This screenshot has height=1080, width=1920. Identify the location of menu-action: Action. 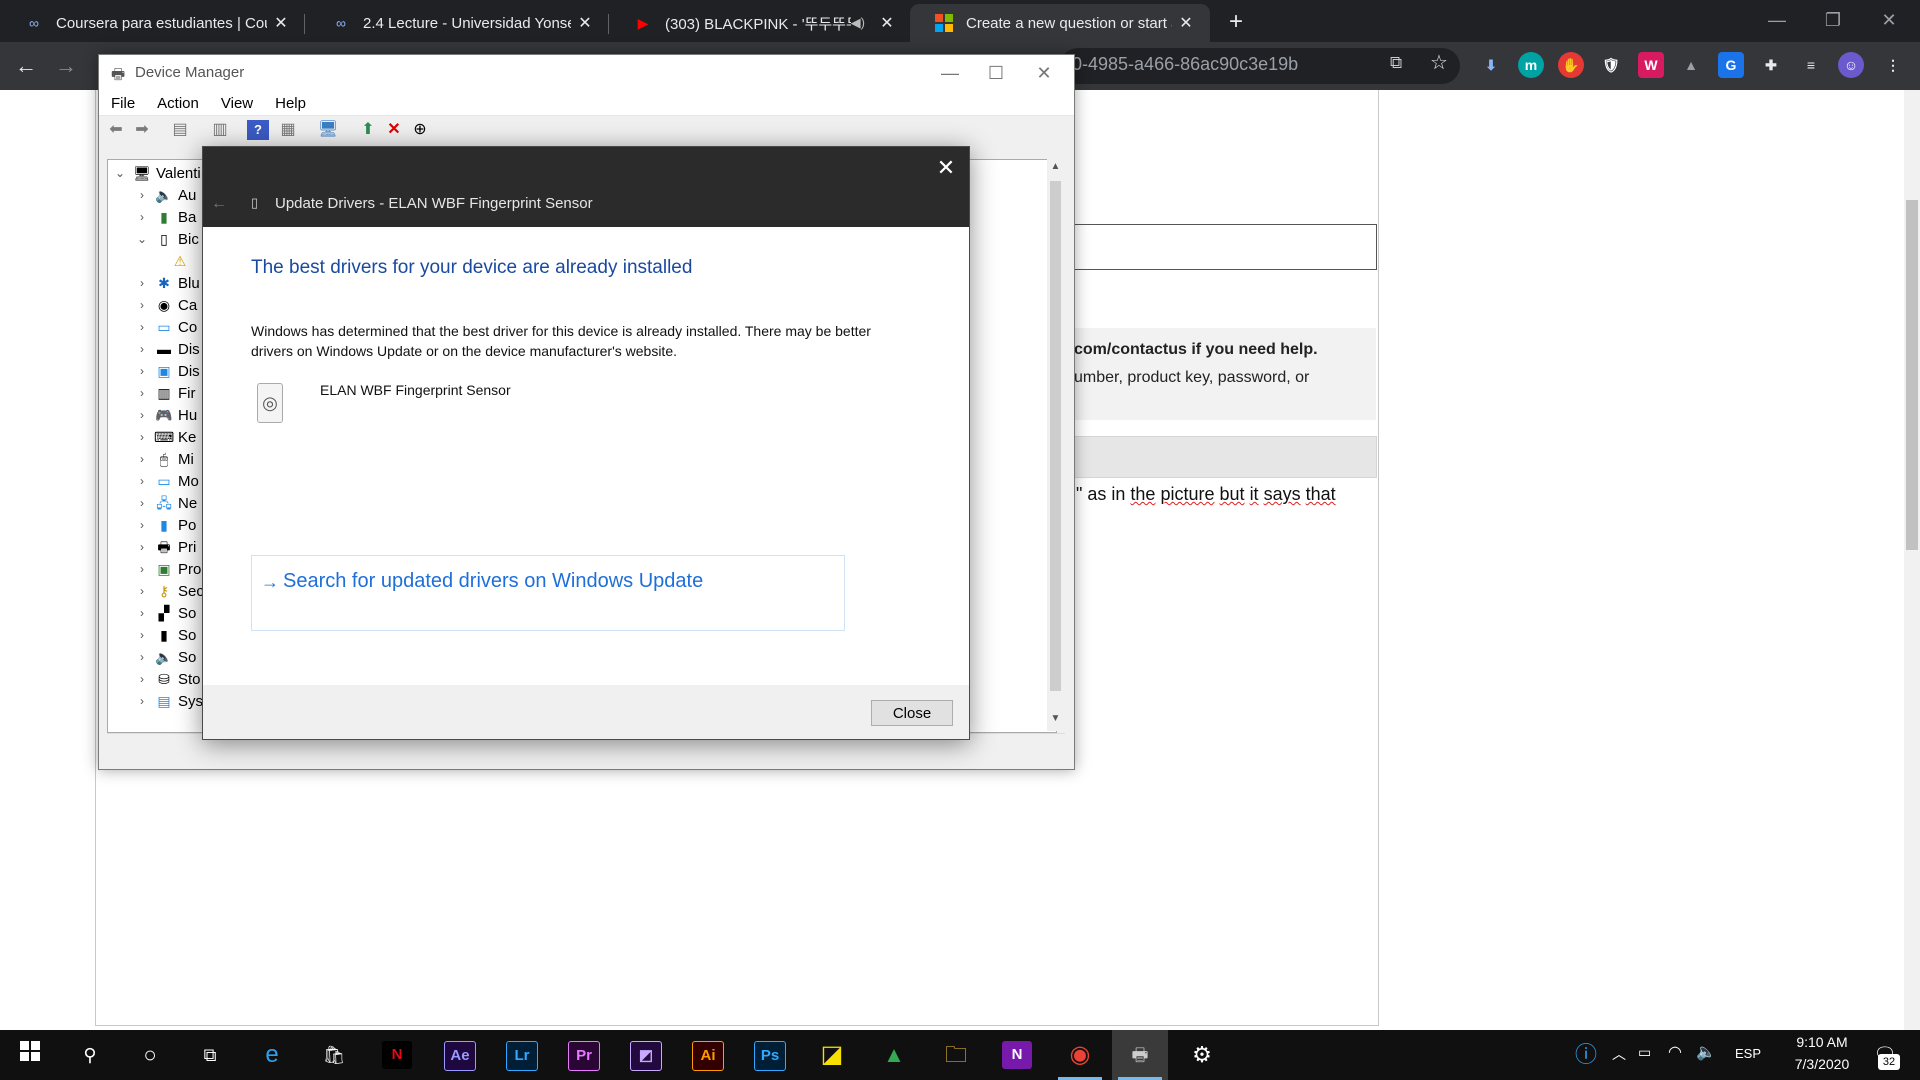
(177, 103).